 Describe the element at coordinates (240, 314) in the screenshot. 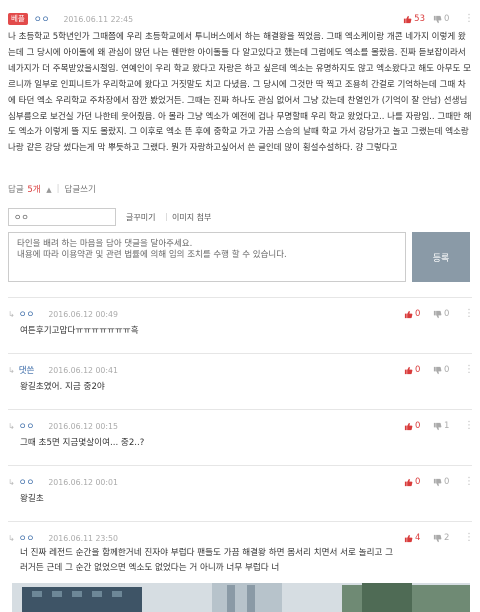

I see `comment-meta: ↳ ㅇㅇ 2016.06.12 00:49 0 0 ⋮` at that location.